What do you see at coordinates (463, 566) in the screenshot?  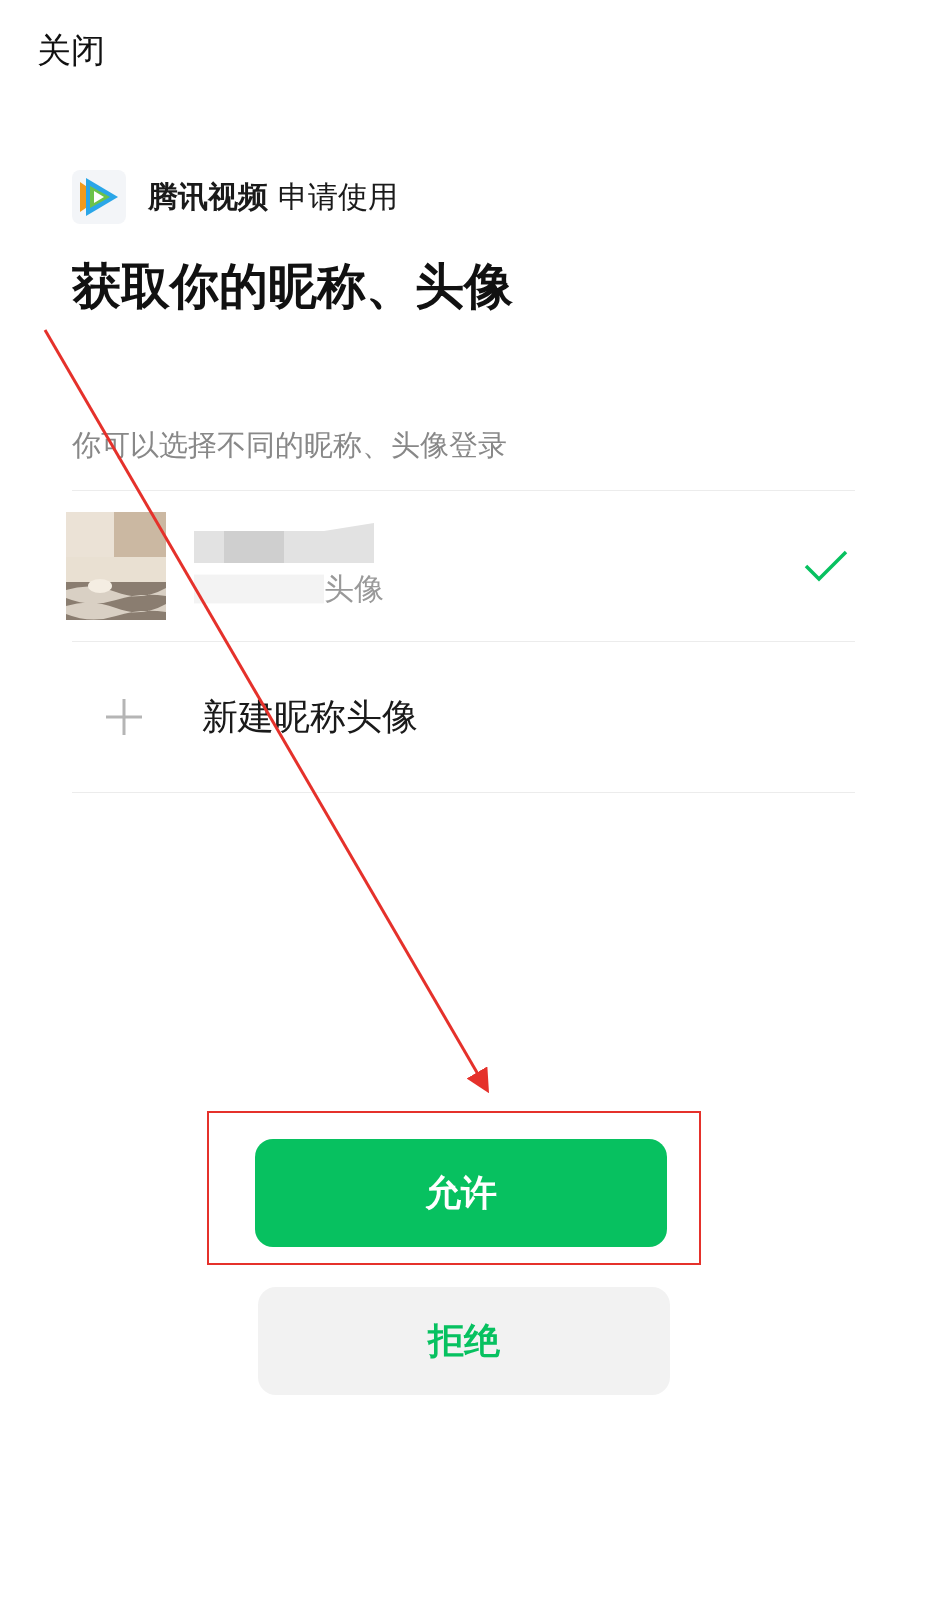 I see `account-item: 头像` at bounding box center [463, 566].